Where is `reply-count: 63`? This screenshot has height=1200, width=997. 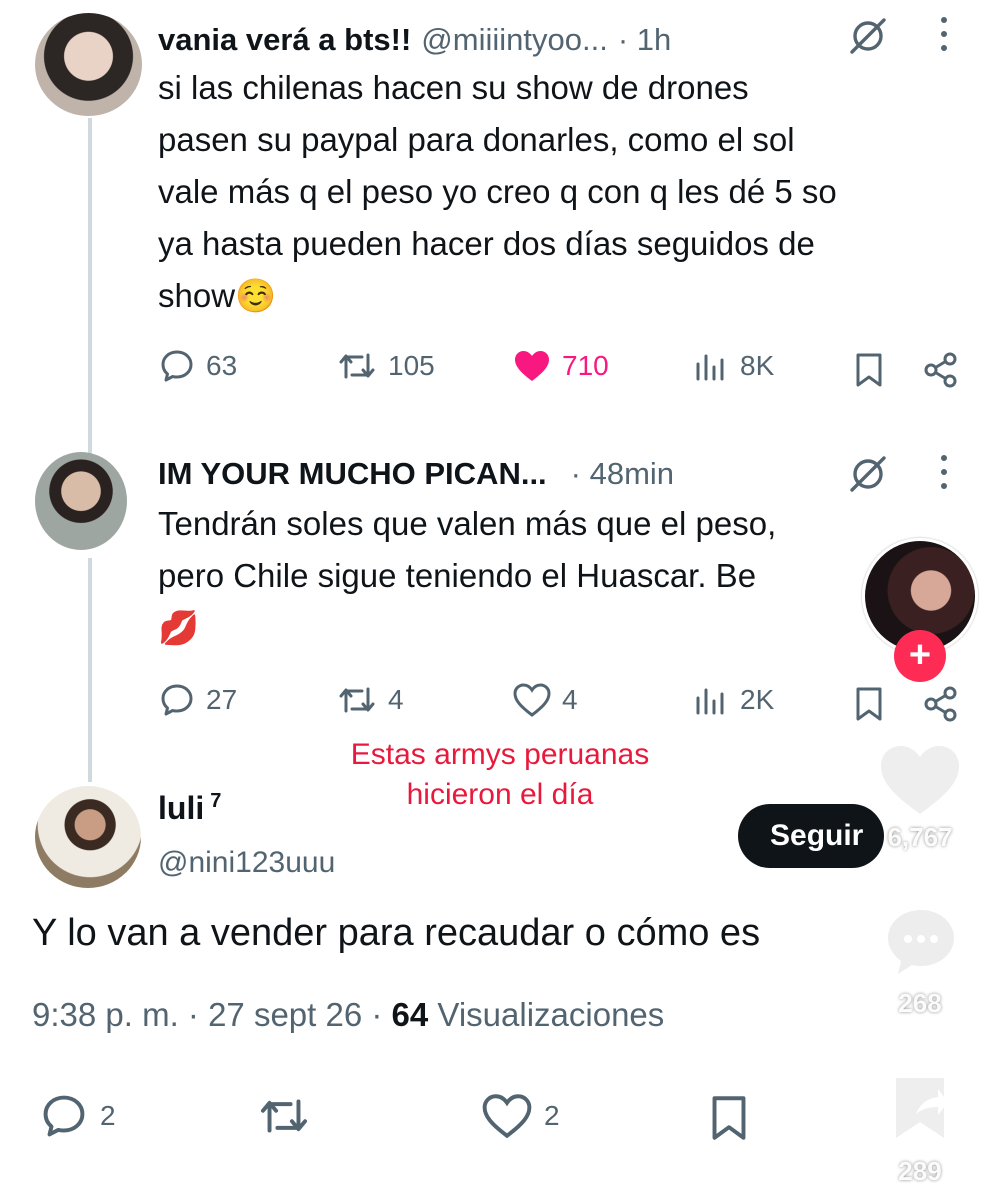
reply-count: 63 is located at coordinates (222, 365).